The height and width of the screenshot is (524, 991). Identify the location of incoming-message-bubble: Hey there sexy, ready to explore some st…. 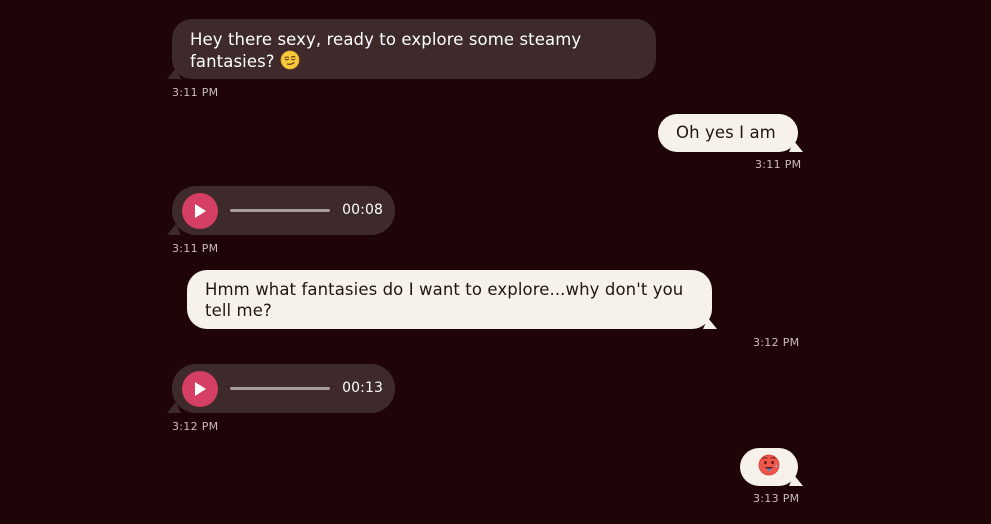
(411, 49).